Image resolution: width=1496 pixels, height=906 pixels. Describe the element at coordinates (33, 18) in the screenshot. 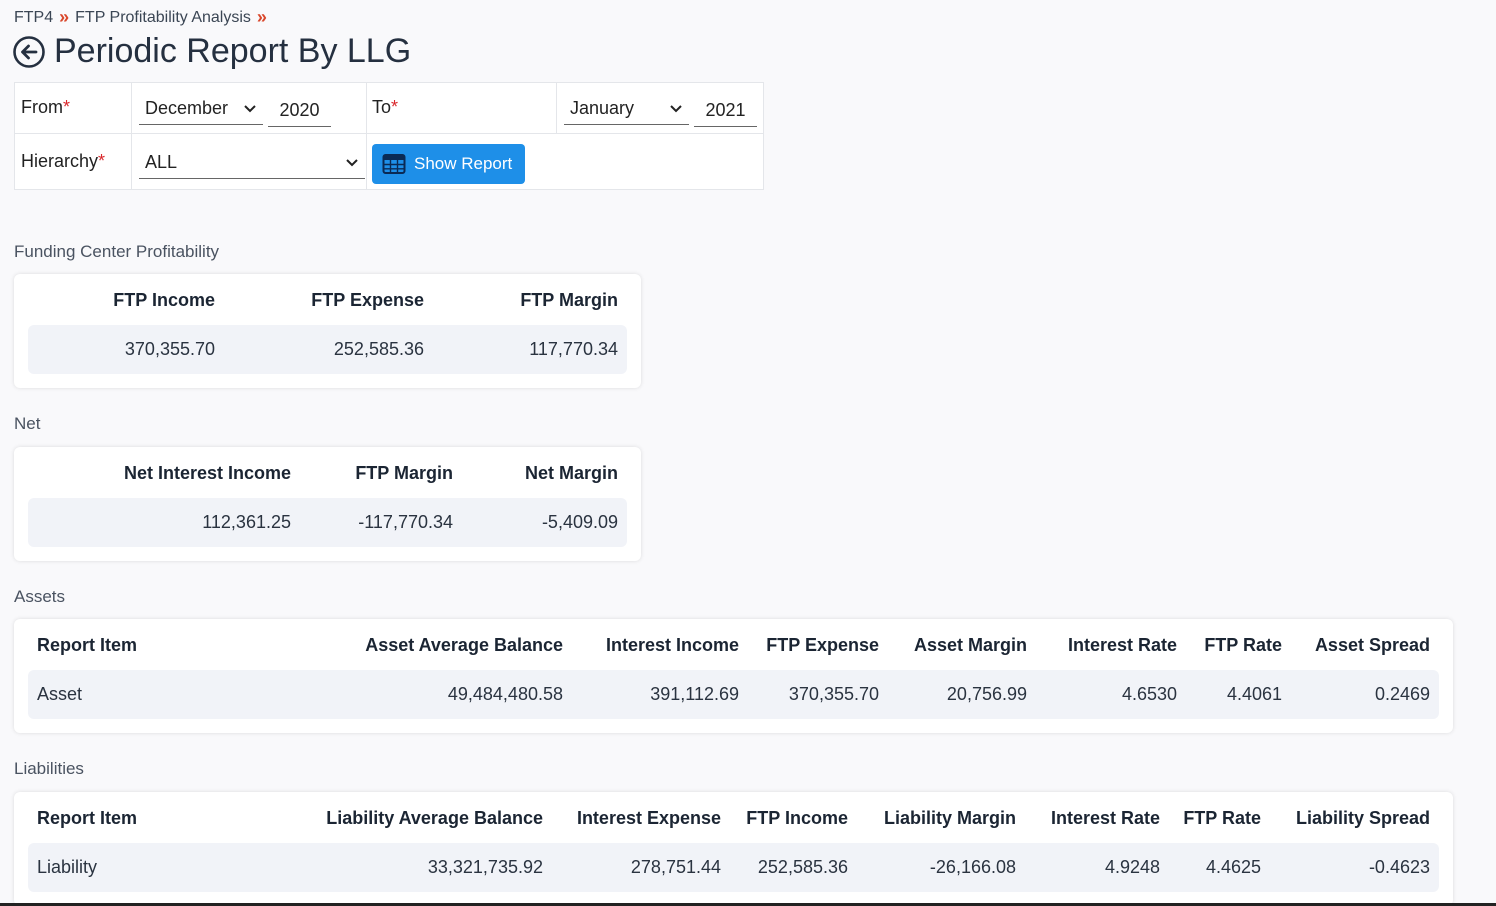

I see `breadcrumb-ftp4: FTP4` at that location.